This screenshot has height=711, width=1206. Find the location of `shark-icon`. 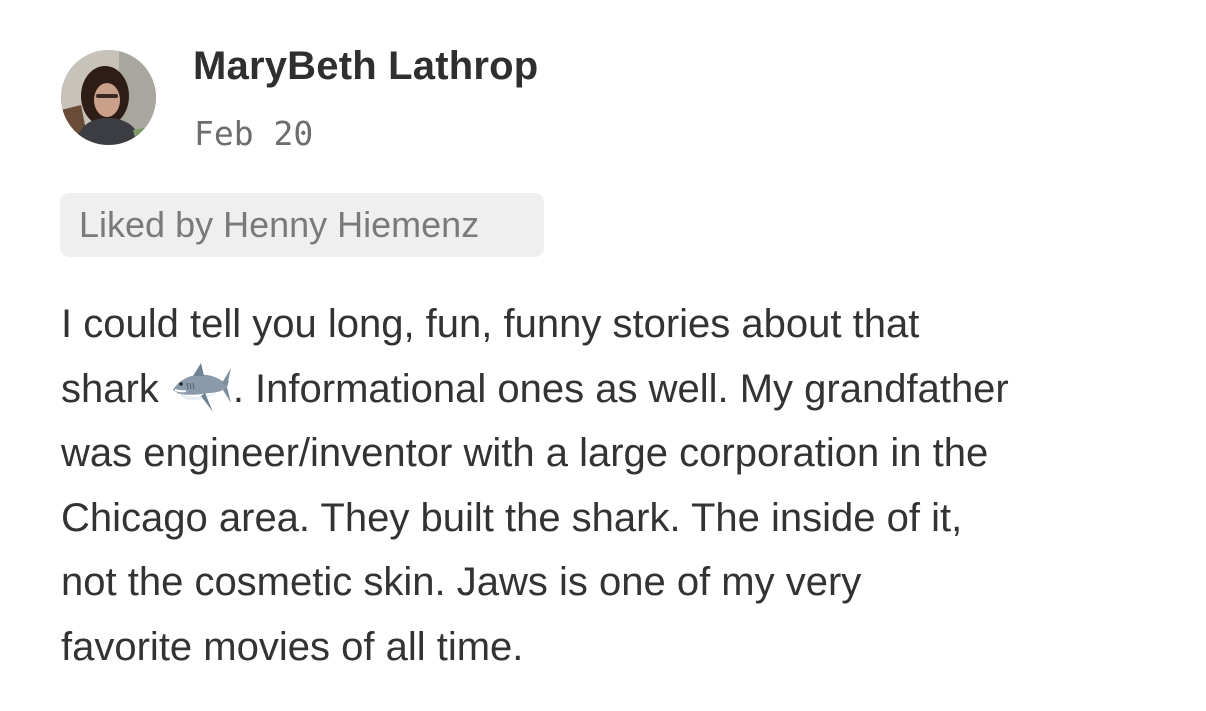

shark-icon is located at coordinates (200, 388).